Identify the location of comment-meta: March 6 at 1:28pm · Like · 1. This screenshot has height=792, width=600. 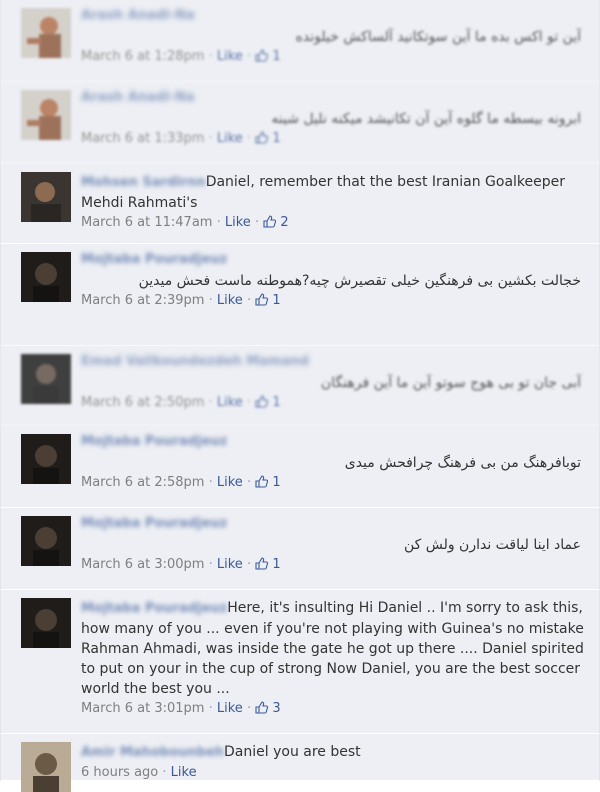
(181, 56).